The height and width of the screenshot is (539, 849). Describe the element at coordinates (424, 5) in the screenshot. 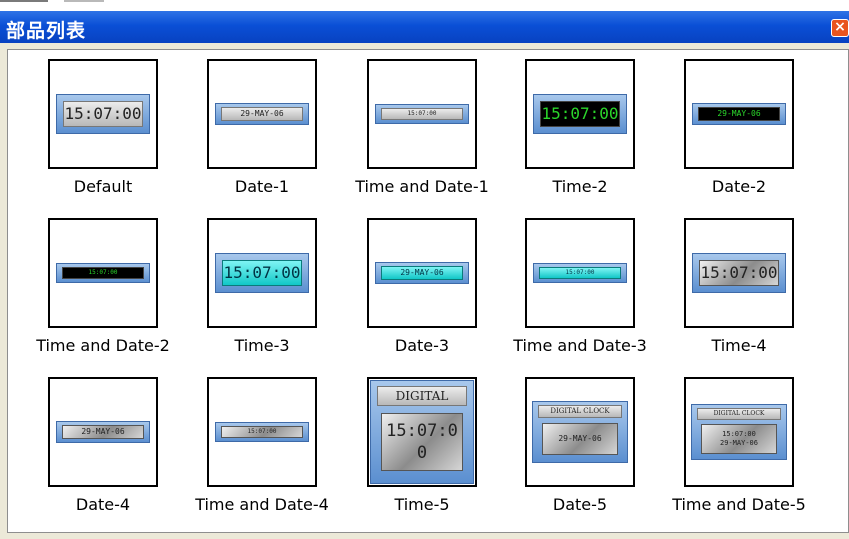

I see `top-strip` at that location.